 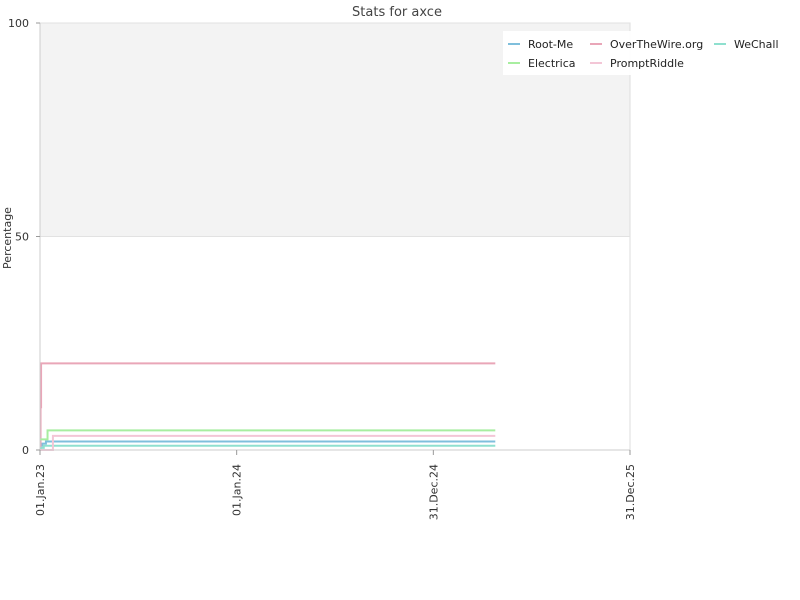 What do you see at coordinates (656, 44) in the screenshot?
I see `legend-entry-1: OverTheWire.org` at bounding box center [656, 44].